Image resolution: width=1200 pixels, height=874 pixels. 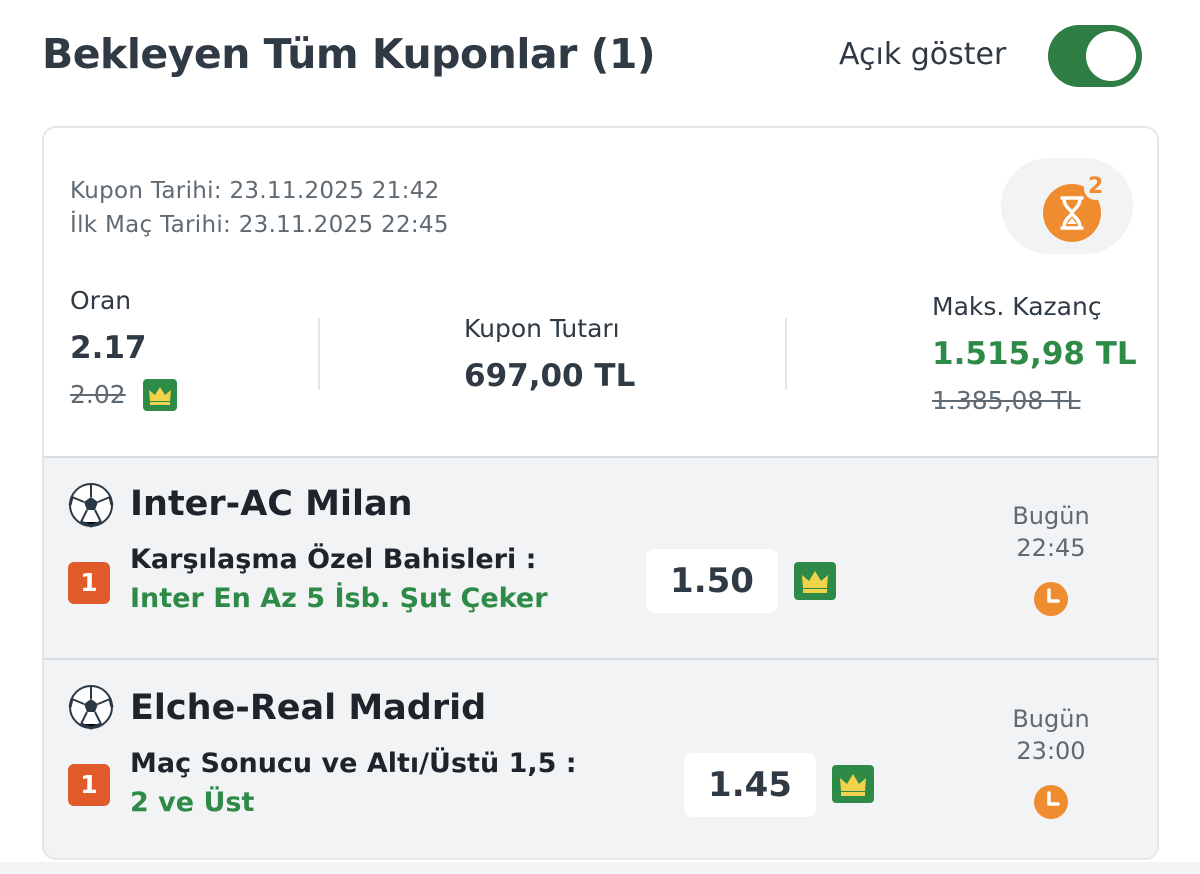 I want to click on show-open-toggle-label: Açık göster, so click(x=923, y=54).